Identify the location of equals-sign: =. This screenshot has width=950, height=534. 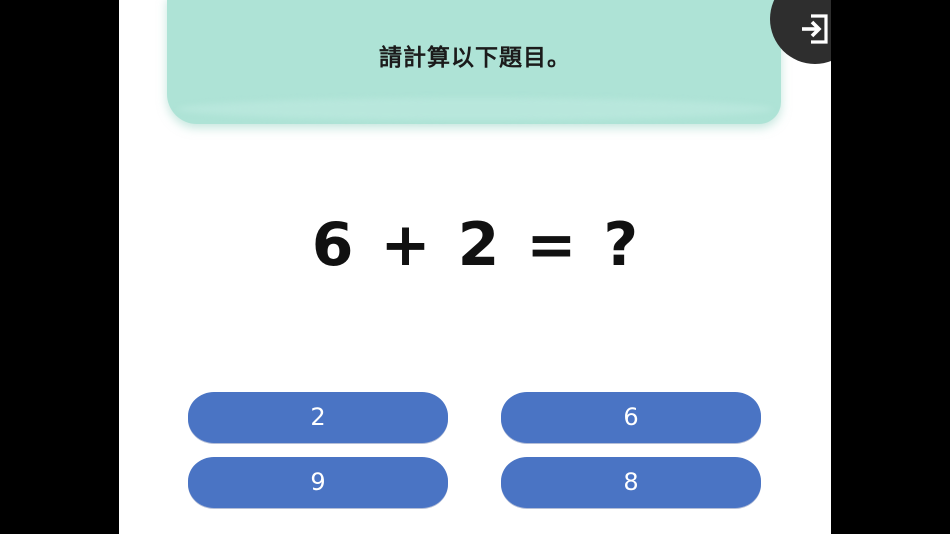
(551, 245).